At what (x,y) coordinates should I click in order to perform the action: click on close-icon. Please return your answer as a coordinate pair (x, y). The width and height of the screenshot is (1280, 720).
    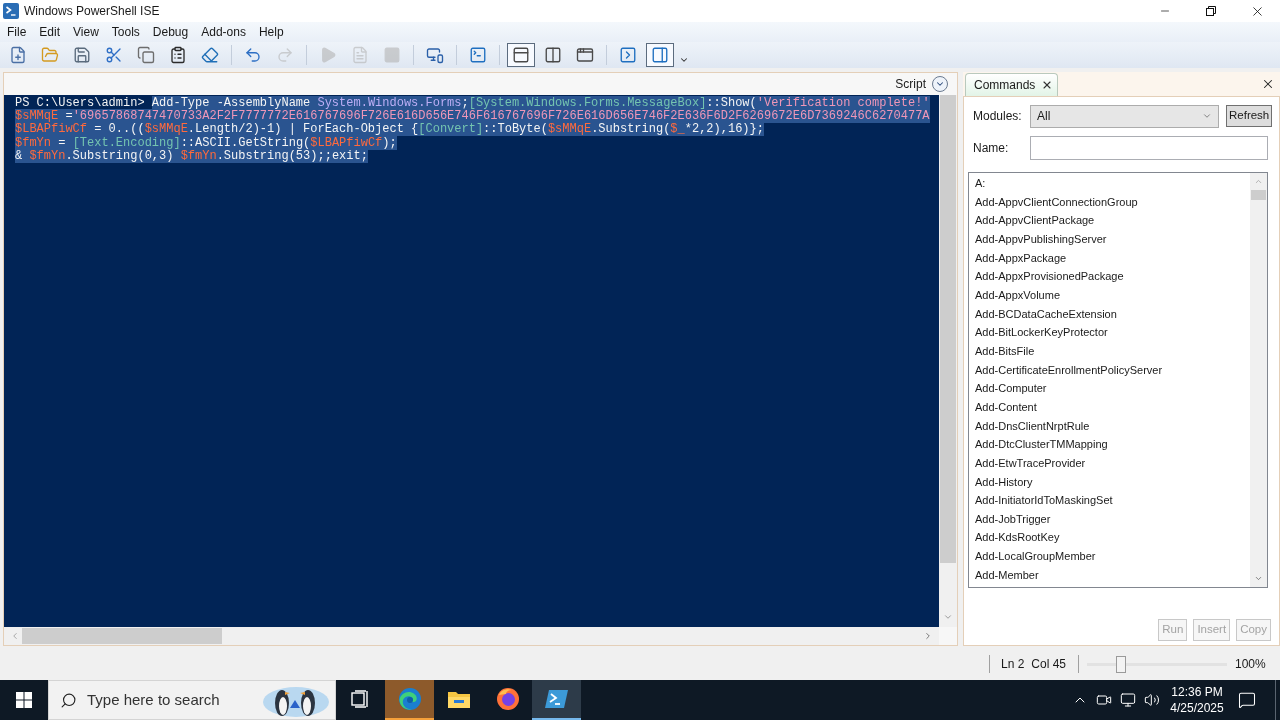
    Looking at the image, I should click on (1268, 84).